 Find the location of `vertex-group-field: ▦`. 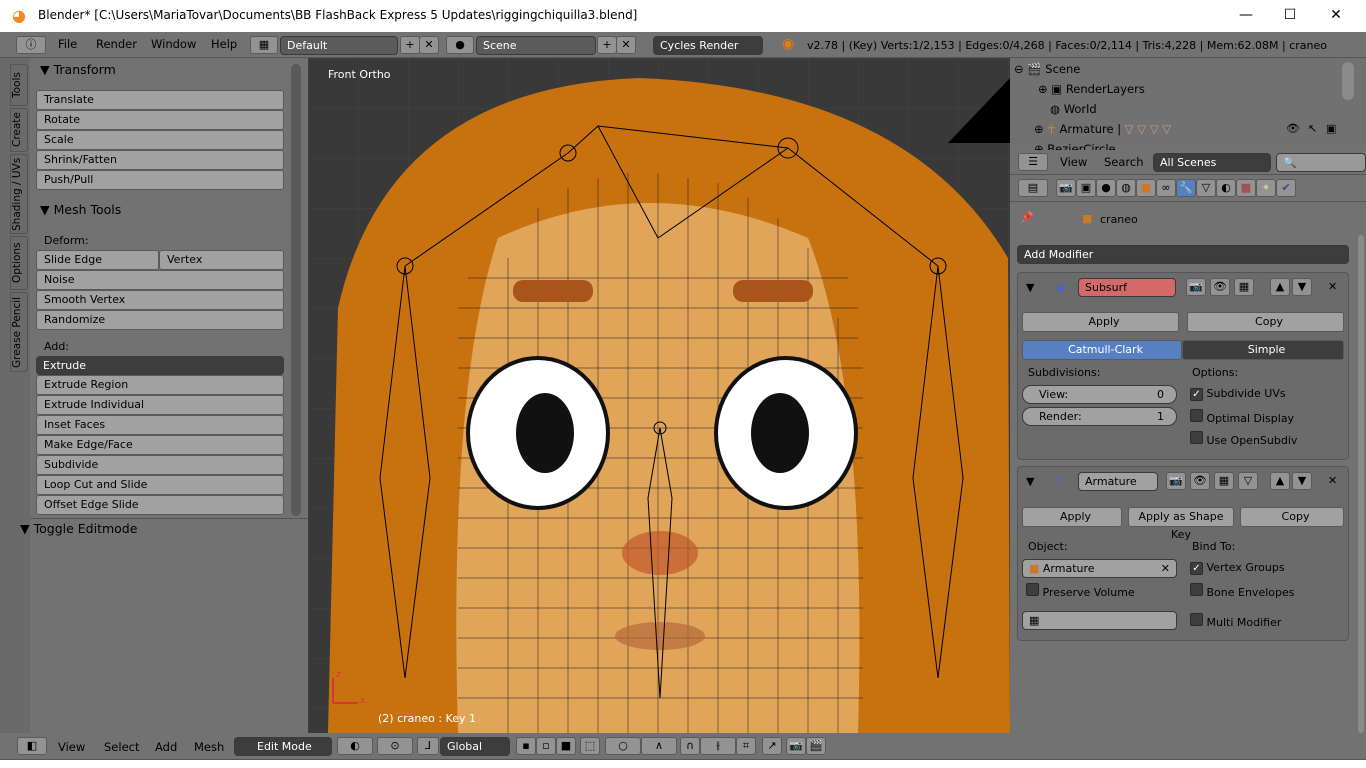

vertex-group-field: ▦ is located at coordinates (1099, 620).